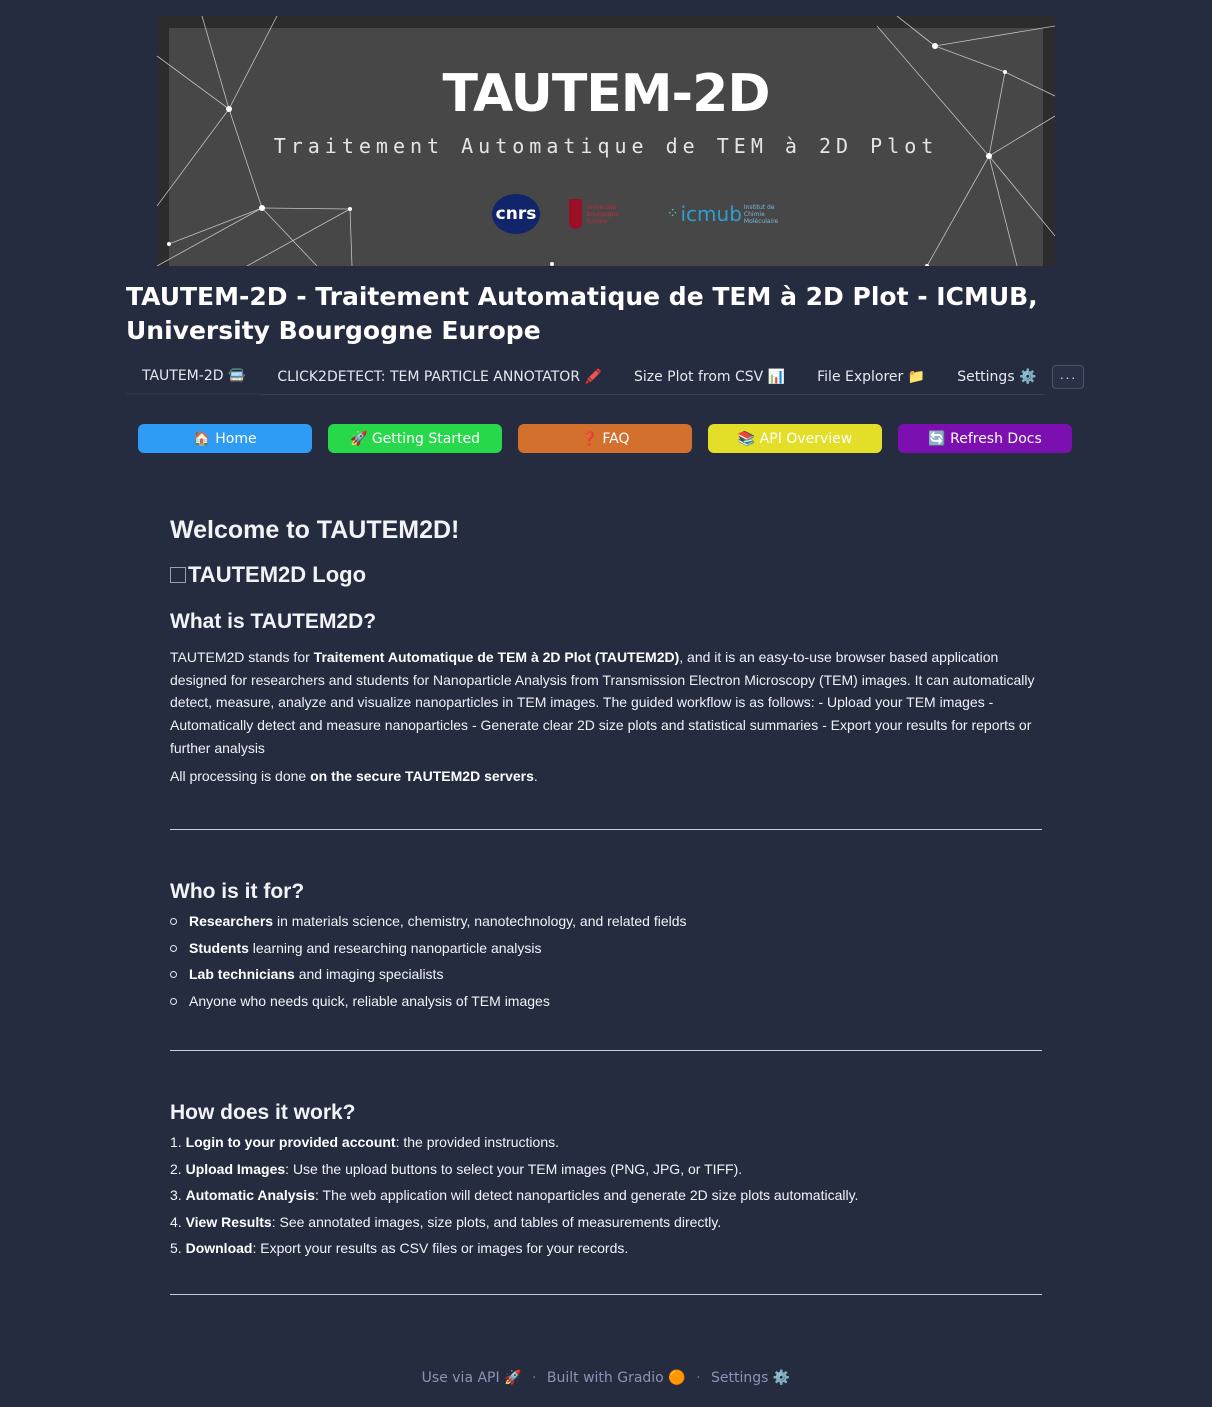  I want to click on step-title: View Results, so click(228, 1221).